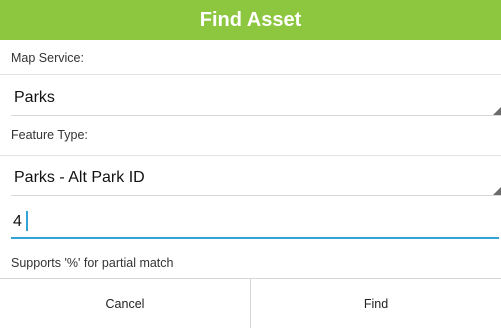 The width and height of the screenshot is (501, 328). What do you see at coordinates (125, 303) in the screenshot?
I see `cancel-button: Cancel` at bounding box center [125, 303].